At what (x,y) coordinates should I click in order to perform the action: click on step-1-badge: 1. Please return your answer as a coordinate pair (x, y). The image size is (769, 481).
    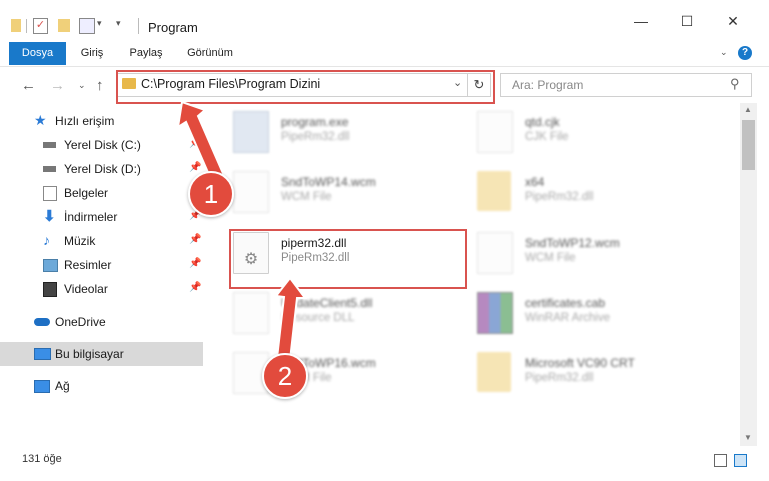
    Looking at the image, I should click on (211, 194).